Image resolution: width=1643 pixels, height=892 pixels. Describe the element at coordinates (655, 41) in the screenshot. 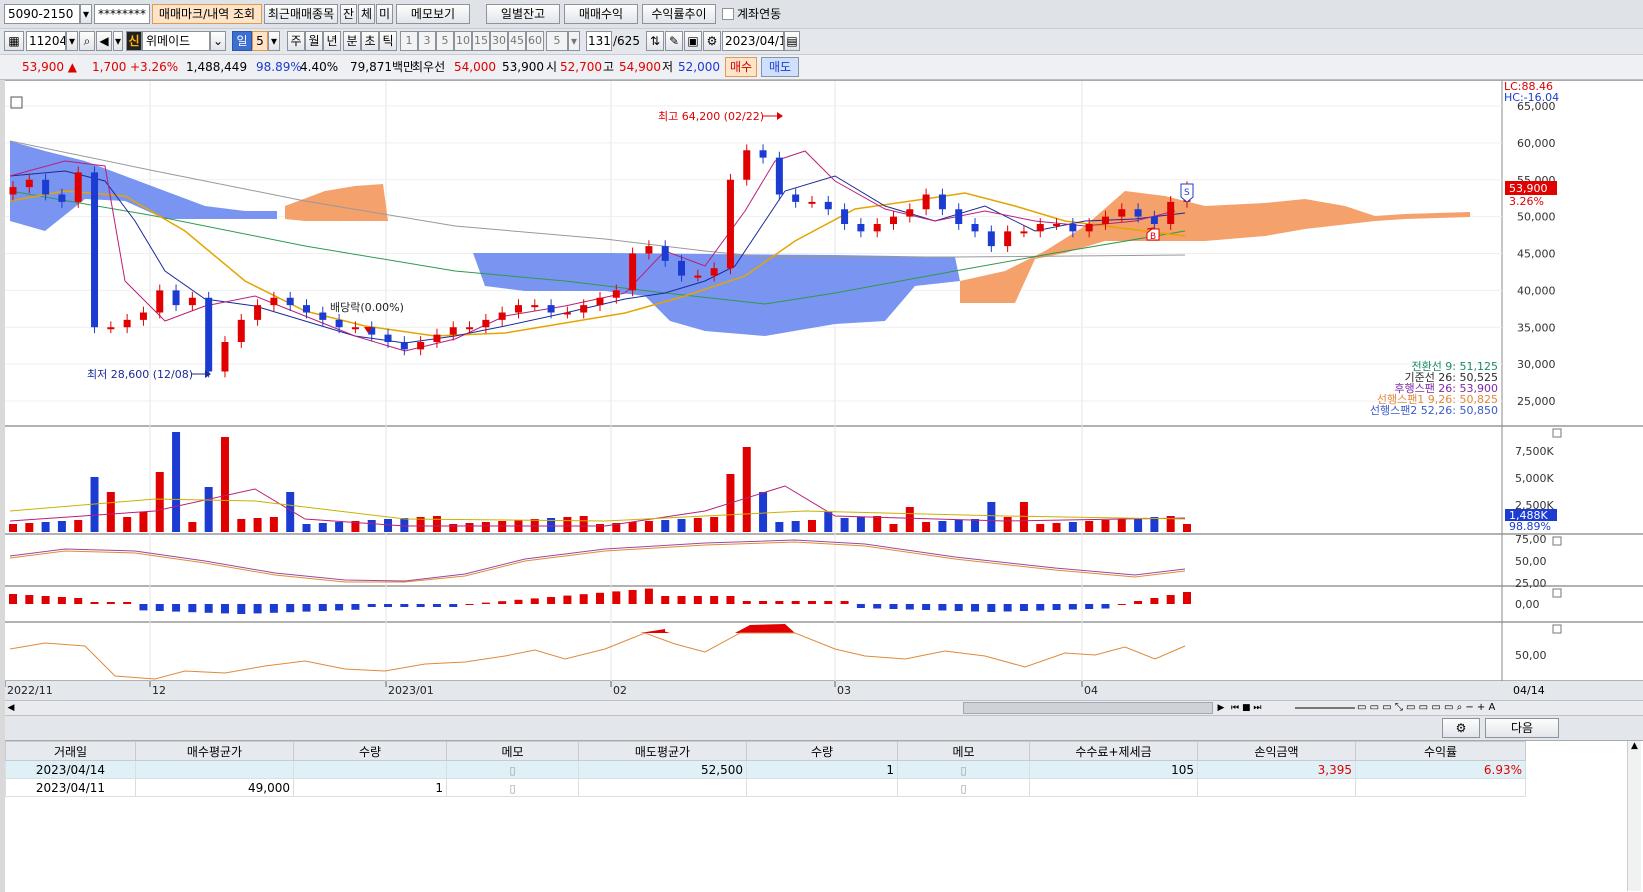

I see `chart-type-icon: ⇅` at that location.